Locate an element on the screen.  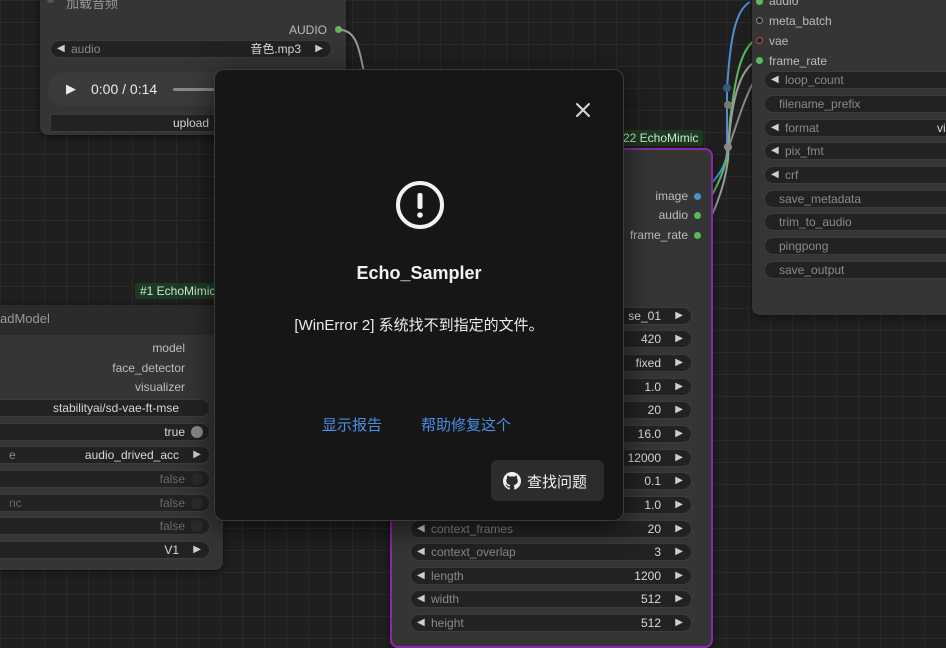
widget-value: false is located at coordinates (172, 479).